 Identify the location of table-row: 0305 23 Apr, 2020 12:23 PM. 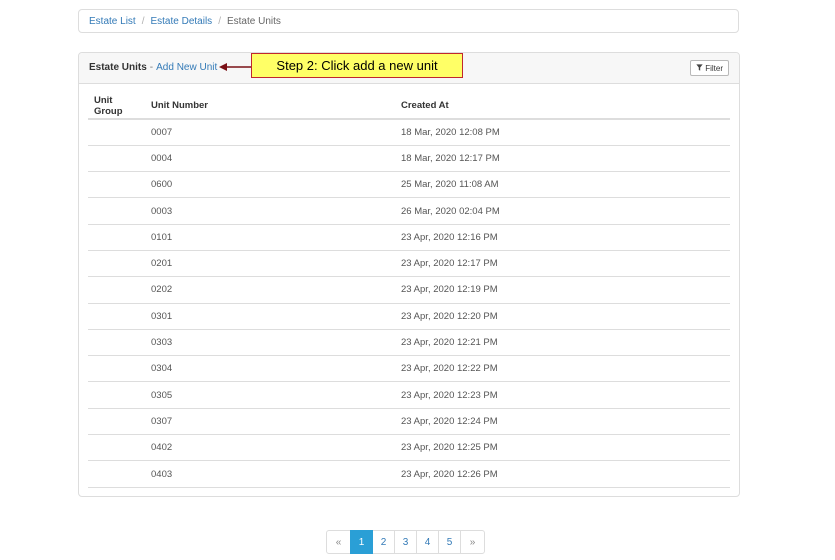
(409, 395).